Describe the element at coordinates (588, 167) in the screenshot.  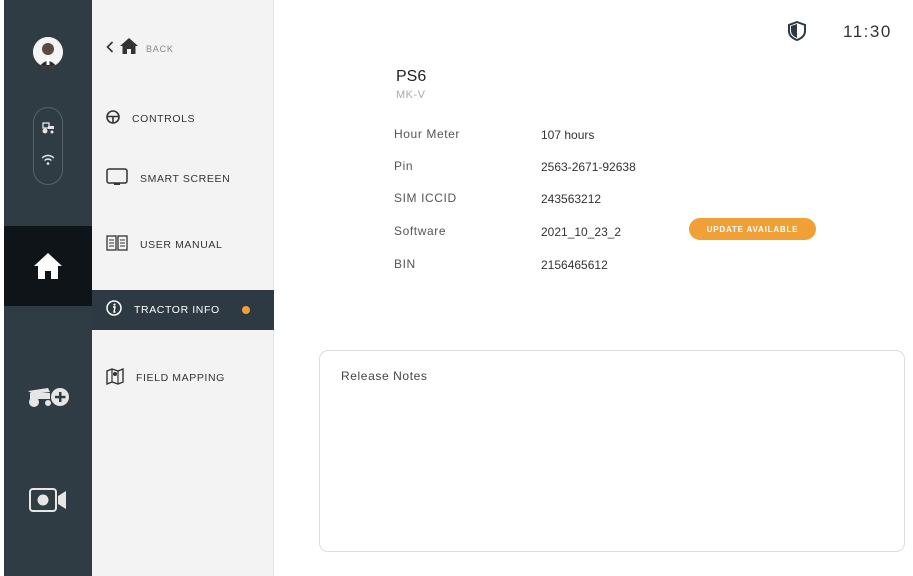
I see `info-value: 2563-2671-92638` at that location.